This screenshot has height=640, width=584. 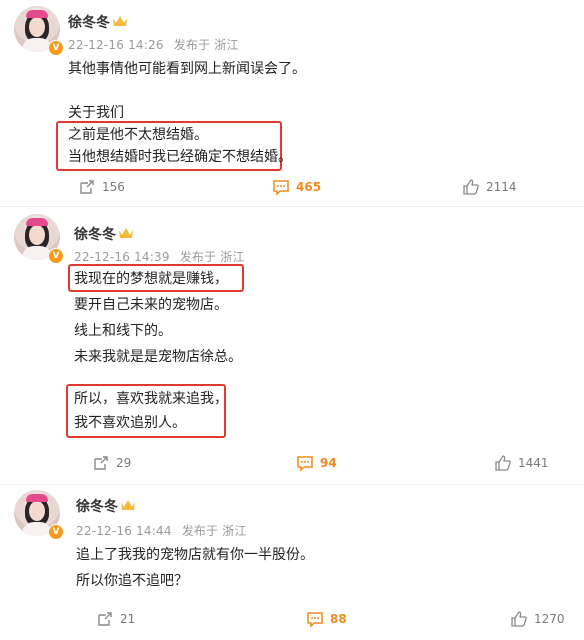 What do you see at coordinates (501, 187) in the screenshot?
I see `like-count: 2114` at bounding box center [501, 187].